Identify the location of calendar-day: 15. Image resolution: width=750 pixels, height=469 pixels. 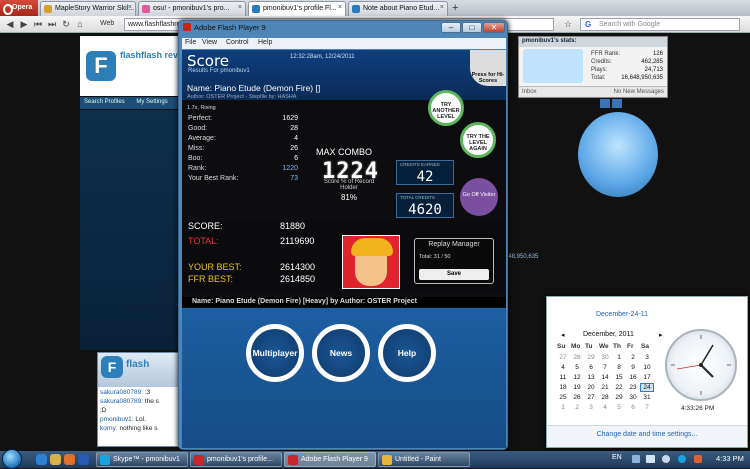
(619, 377).